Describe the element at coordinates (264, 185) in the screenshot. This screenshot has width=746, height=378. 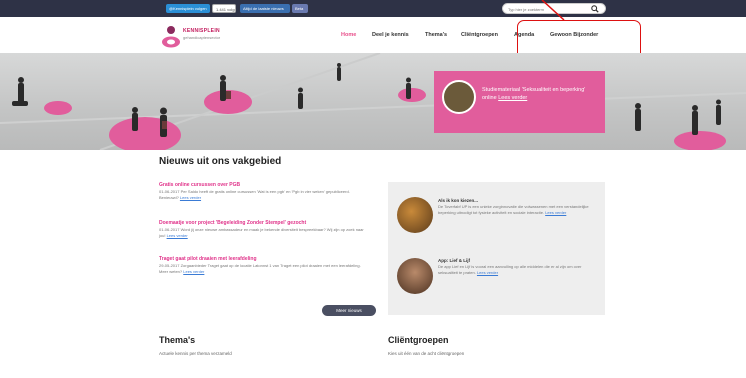
I see `news-headline: Gratis online cursussen over PGB` at that location.